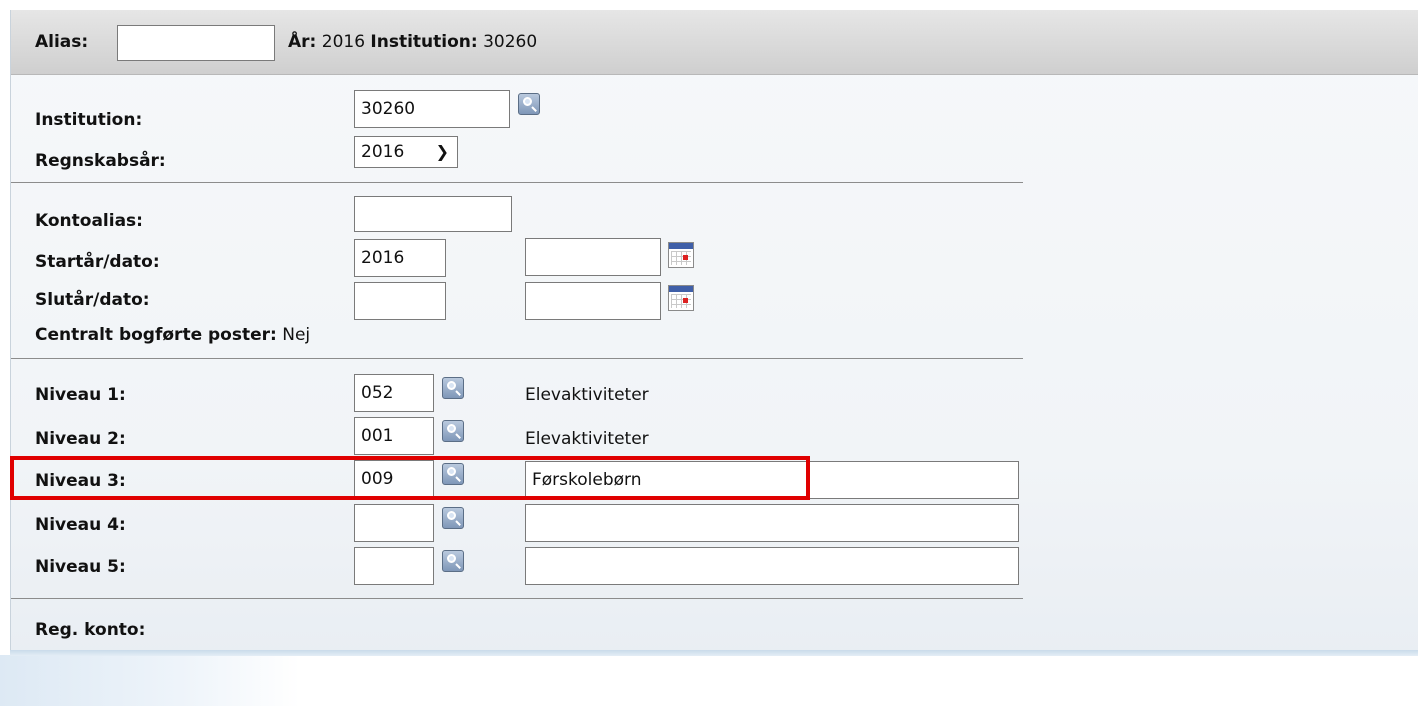 This screenshot has width=1418, height=706. I want to click on central-value: Nej, so click(296, 335).